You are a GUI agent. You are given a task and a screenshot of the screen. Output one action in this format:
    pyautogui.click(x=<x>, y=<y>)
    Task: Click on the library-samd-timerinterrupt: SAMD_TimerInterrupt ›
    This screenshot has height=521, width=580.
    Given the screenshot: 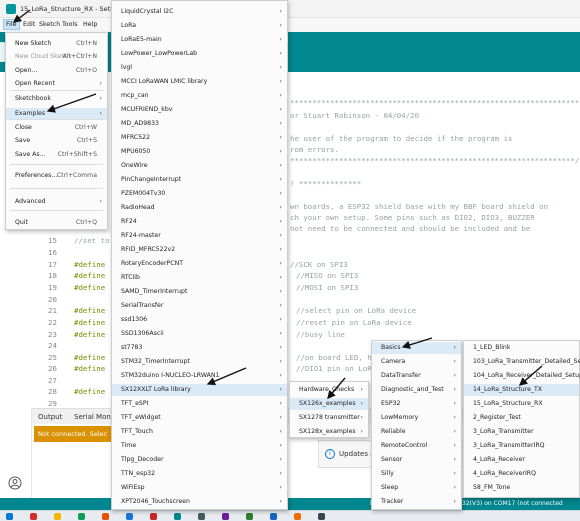 What is the action you would take?
    pyautogui.click(x=199, y=292)
    